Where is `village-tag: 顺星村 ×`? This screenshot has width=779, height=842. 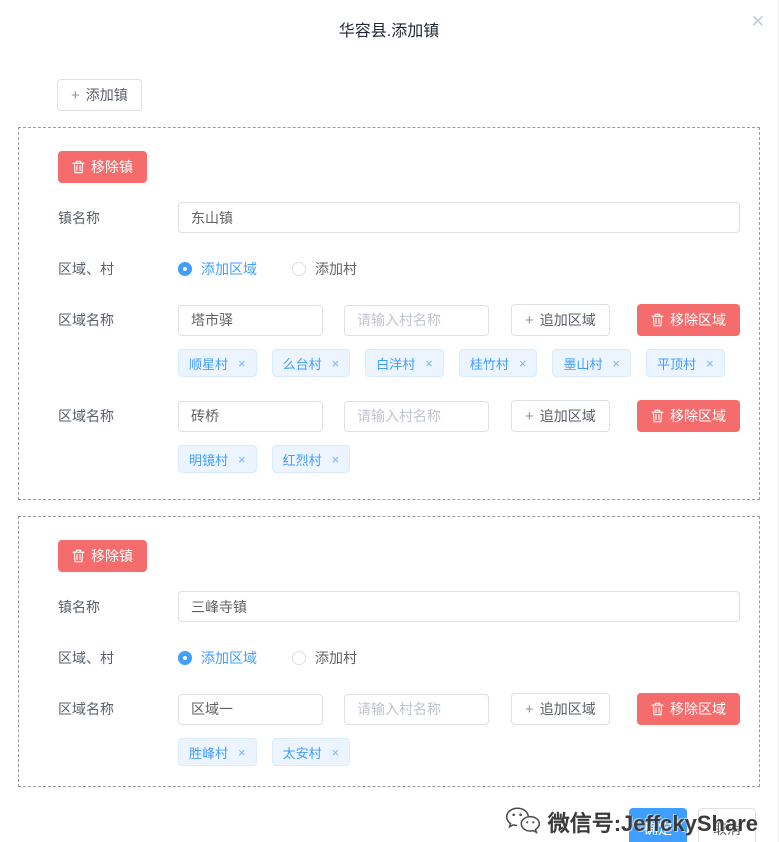
village-tag: 顺星村 × is located at coordinates (217, 363).